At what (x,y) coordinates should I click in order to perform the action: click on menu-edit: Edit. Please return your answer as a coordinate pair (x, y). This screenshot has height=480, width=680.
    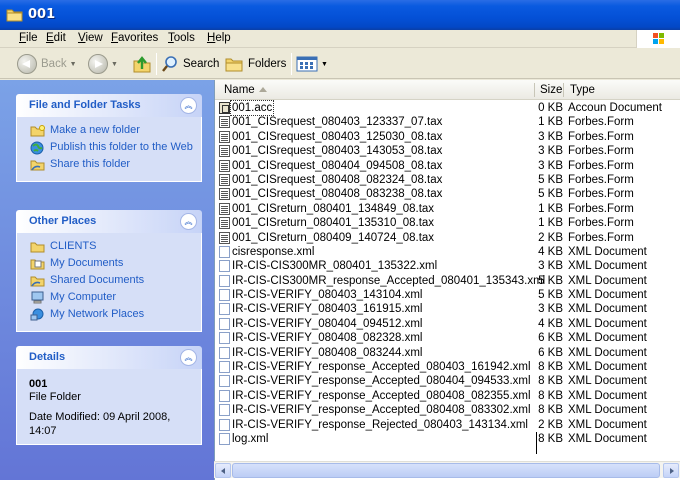
    Looking at the image, I should click on (56, 38).